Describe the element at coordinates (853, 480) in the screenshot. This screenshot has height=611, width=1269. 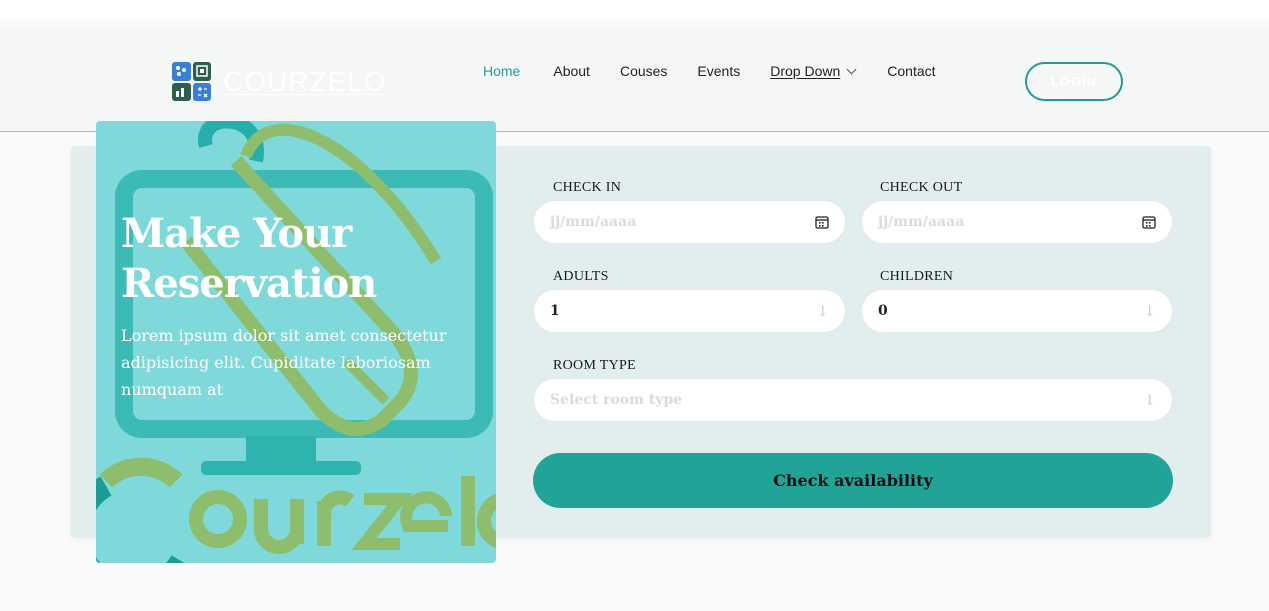
I see `check-availability-button: Check availability` at that location.